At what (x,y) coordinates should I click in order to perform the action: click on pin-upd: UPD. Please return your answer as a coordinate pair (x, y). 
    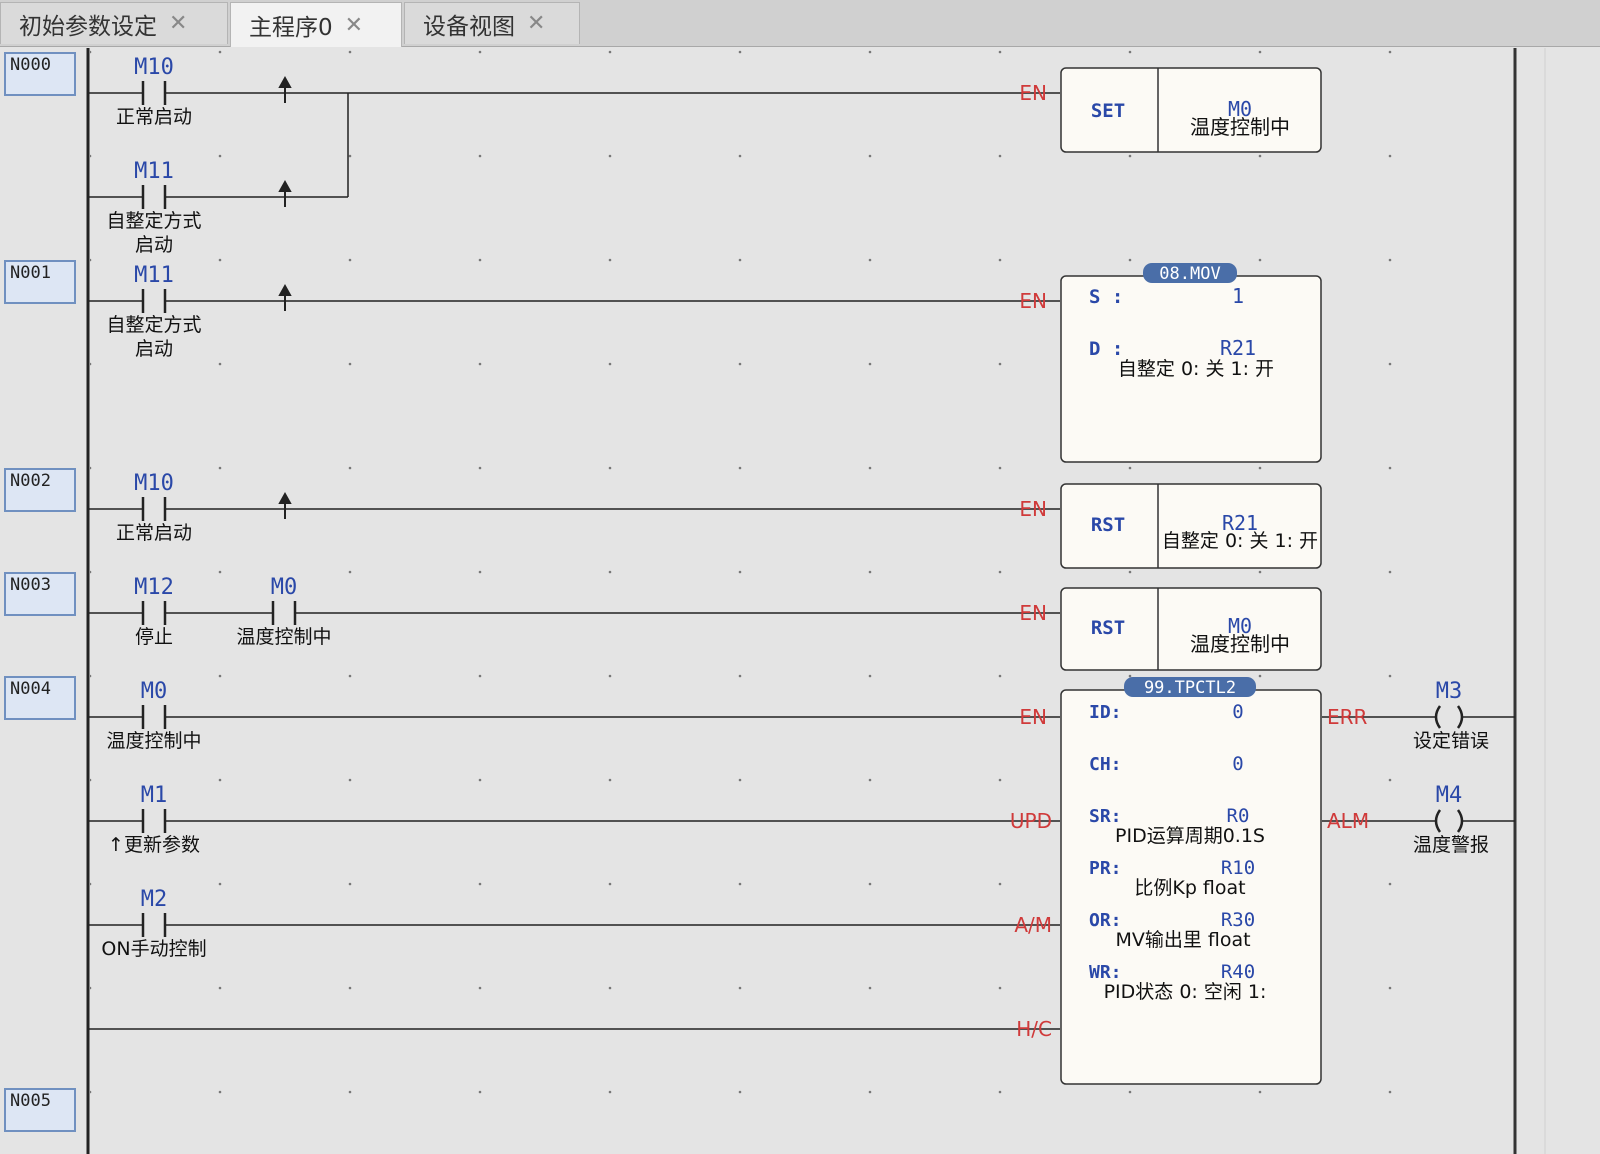
    Looking at the image, I should click on (1031, 821).